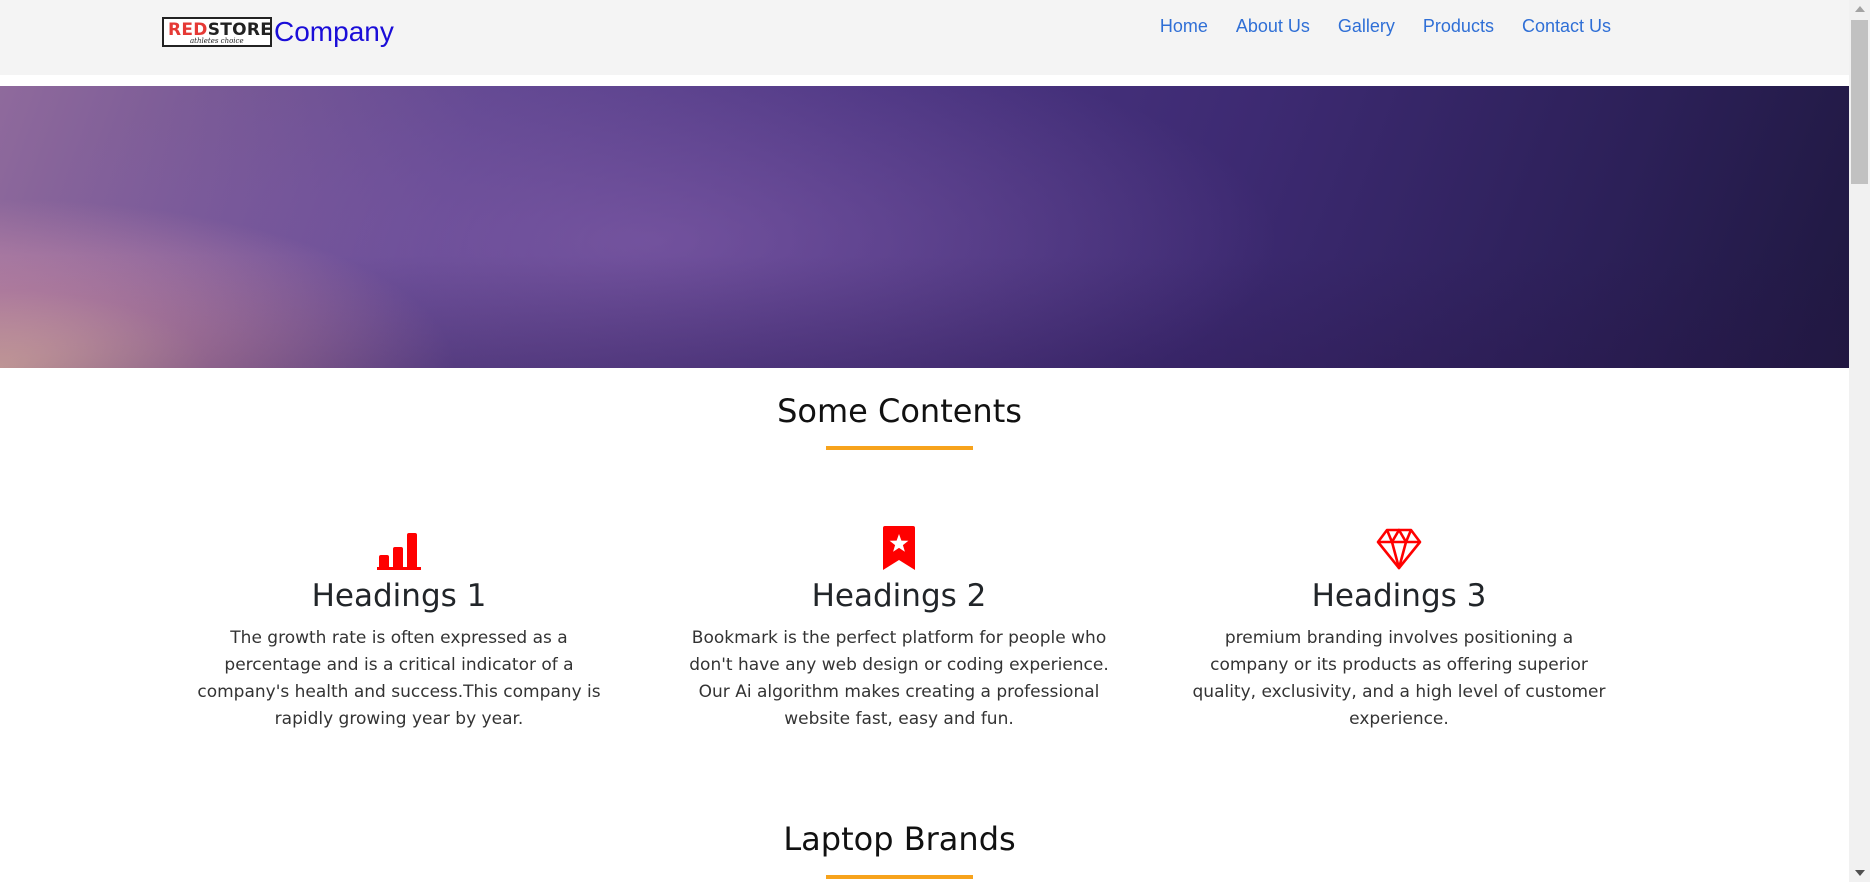 This screenshot has width=1870, height=882. I want to click on scroll-down-arrow-icon, so click(1860, 873).